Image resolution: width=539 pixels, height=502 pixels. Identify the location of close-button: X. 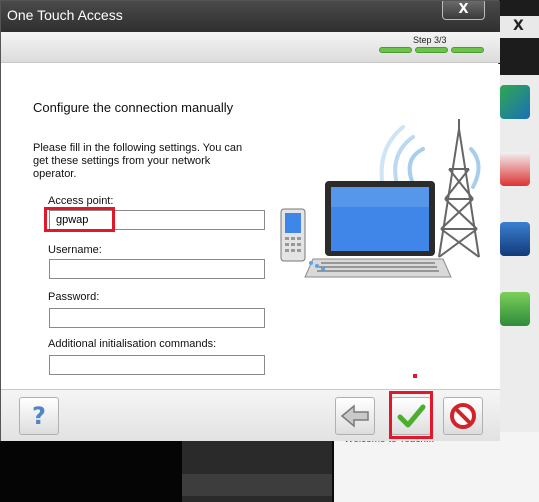
(463, 10).